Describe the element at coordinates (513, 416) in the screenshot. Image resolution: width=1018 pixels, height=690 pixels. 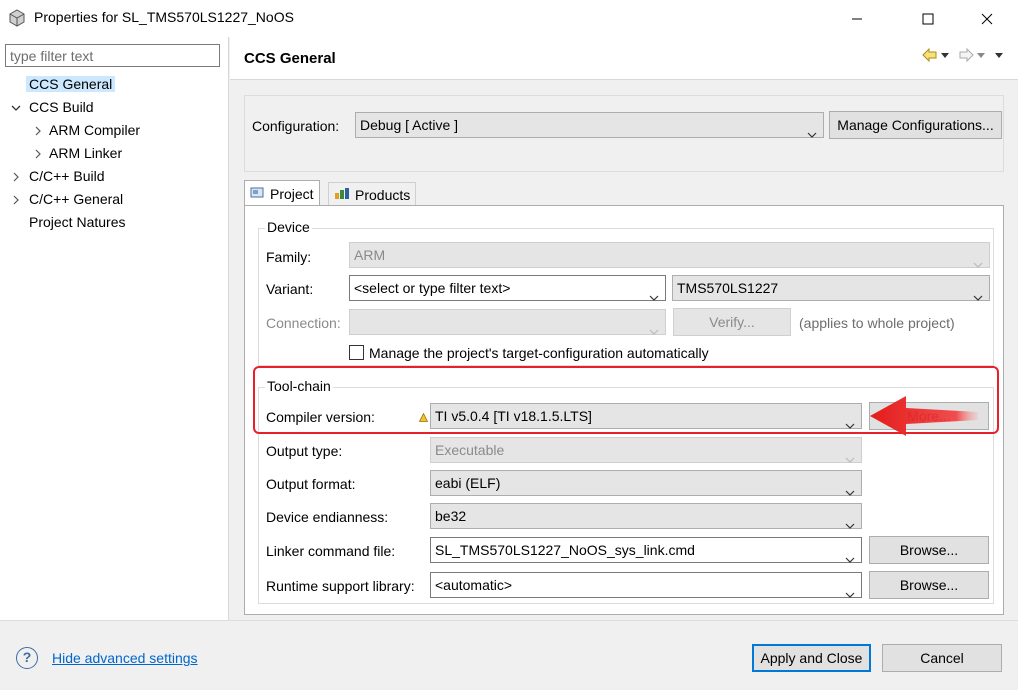
I see `compiler-version-value: TI v5.0.4 [TI v18.1.5.LTS]` at that location.